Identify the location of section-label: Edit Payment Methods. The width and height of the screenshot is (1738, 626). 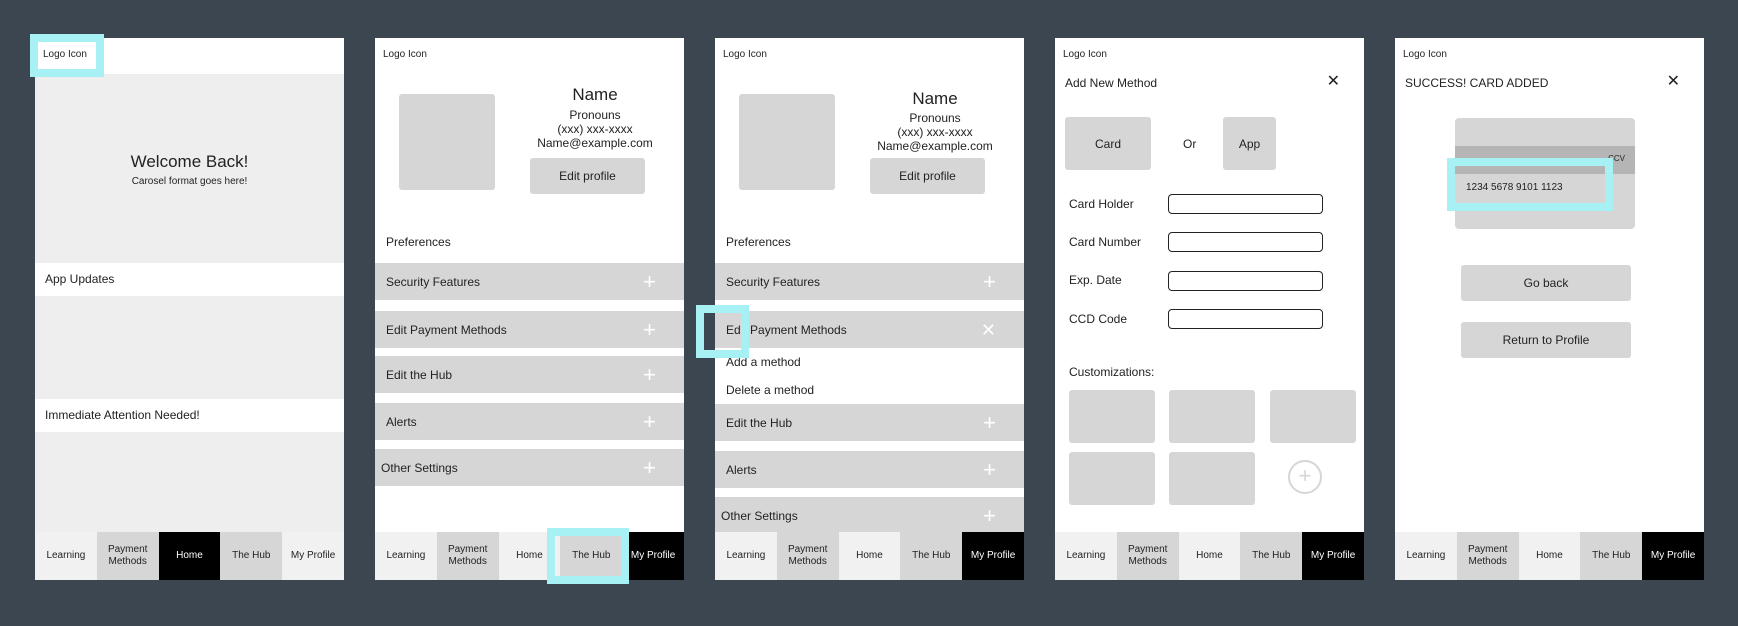
(446, 329).